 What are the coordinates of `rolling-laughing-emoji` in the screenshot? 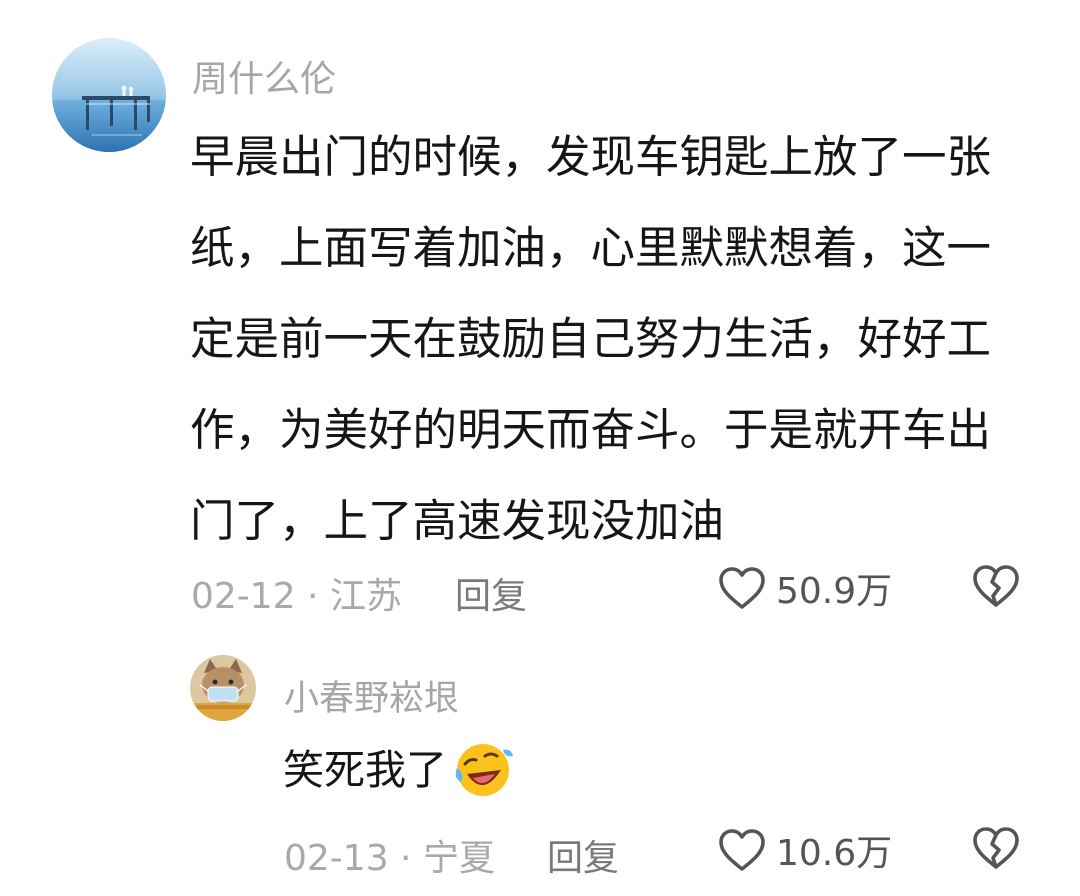 It's located at (484, 770).